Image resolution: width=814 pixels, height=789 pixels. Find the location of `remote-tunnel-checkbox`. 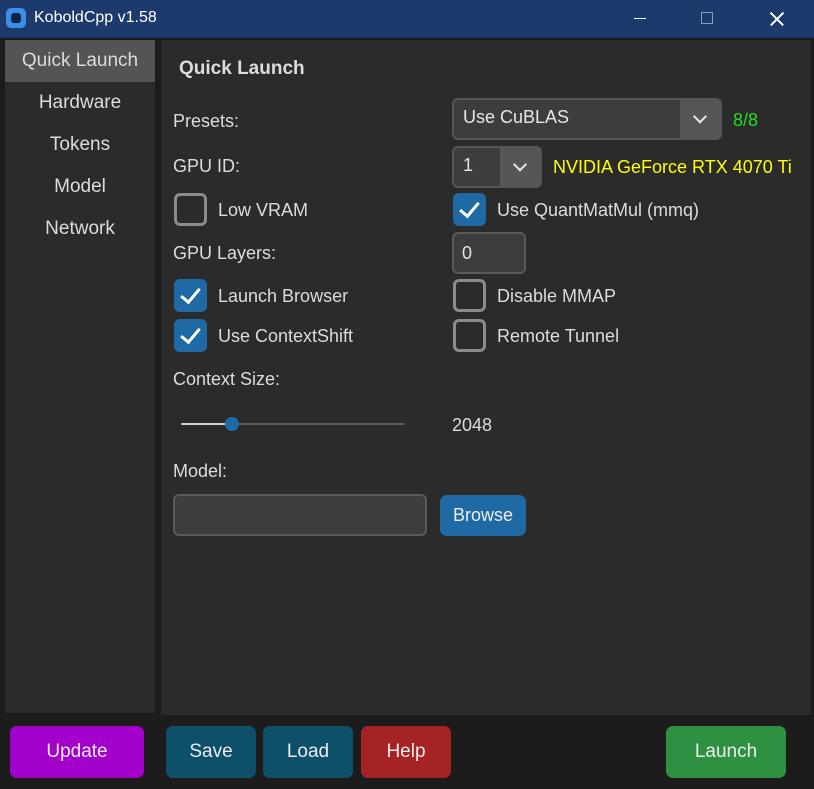

remote-tunnel-checkbox is located at coordinates (469, 335).